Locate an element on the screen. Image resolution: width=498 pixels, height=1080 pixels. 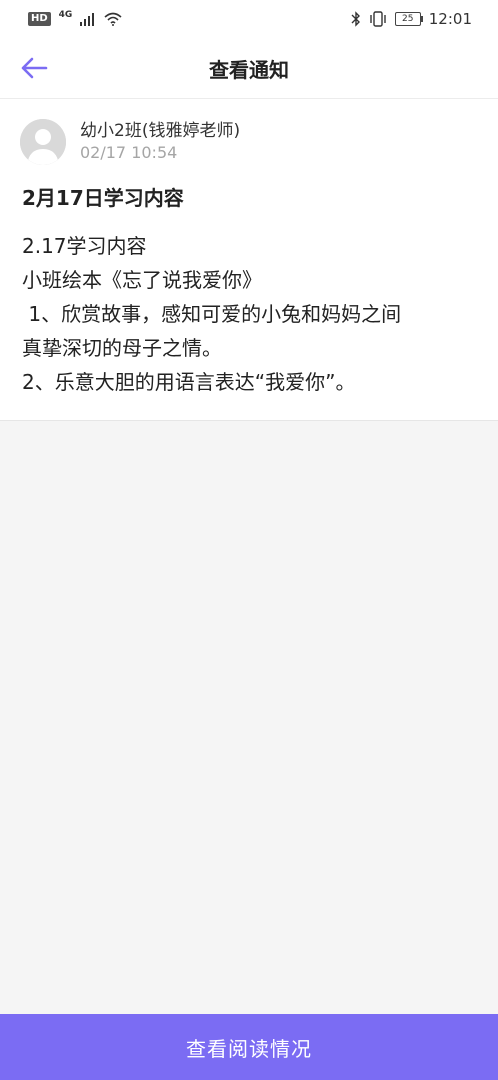
app-header: 查看通知 is located at coordinates (249, 68).